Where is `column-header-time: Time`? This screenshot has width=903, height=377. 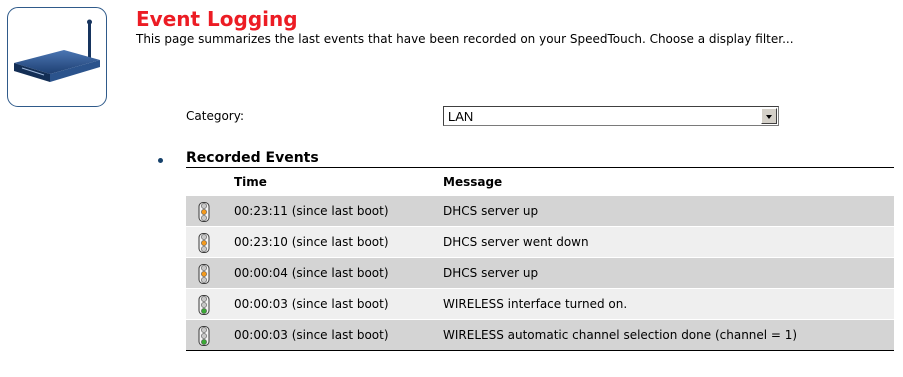
column-header-time: Time is located at coordinates (250, 182).